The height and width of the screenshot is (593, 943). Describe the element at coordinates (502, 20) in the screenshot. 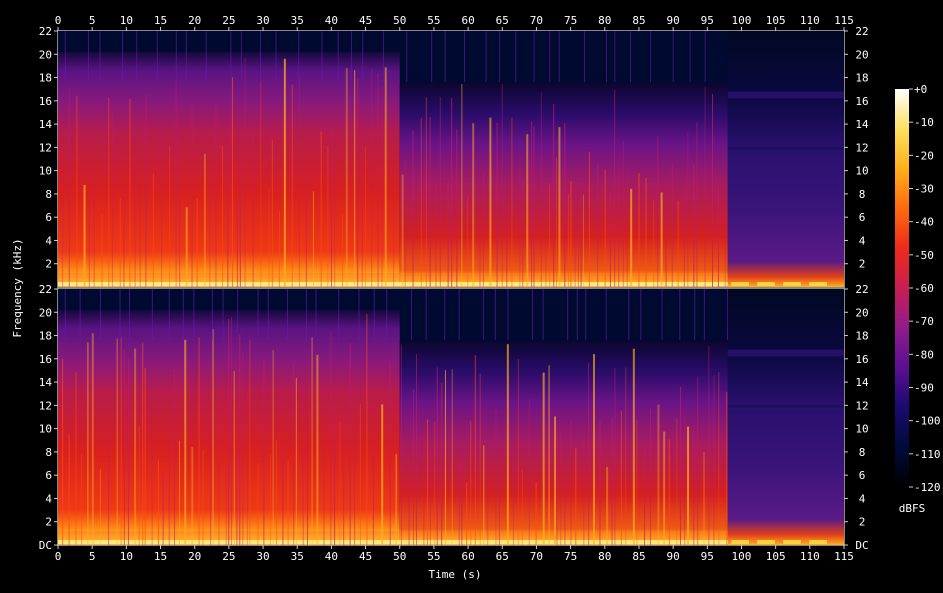

I see `x-tick-label-top: 65` at that location.